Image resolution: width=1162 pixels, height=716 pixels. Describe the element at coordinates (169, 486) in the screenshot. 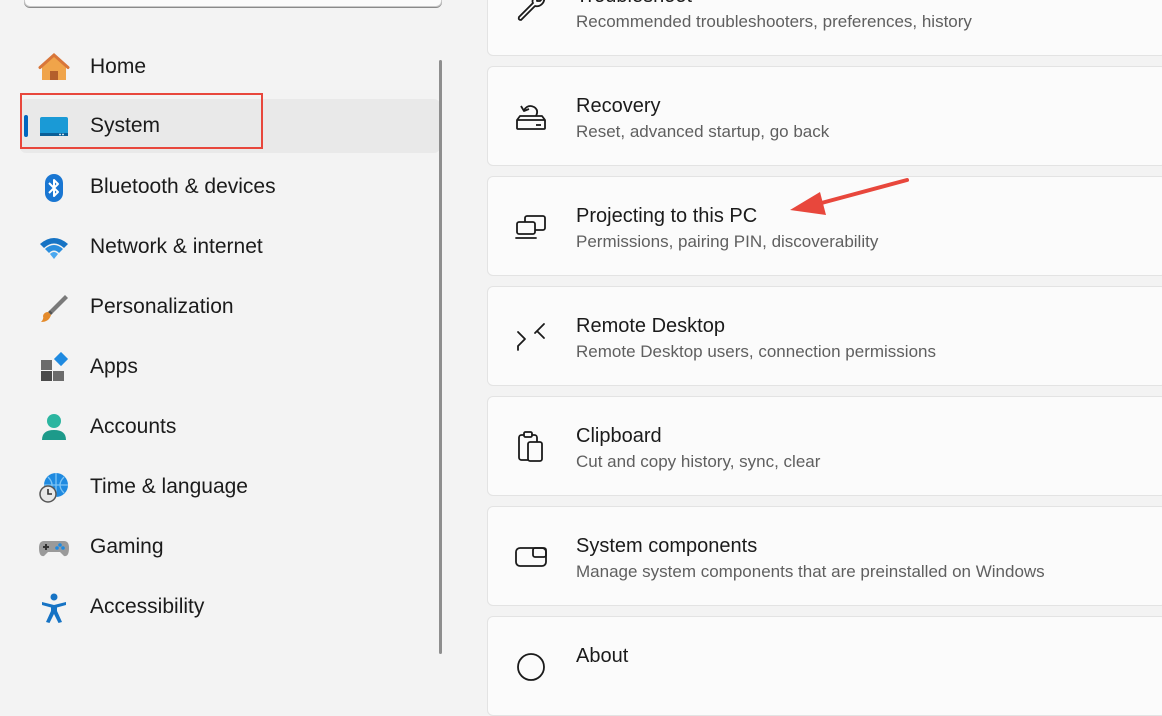

I see `sidebar-item-label: Time & language` at that location.